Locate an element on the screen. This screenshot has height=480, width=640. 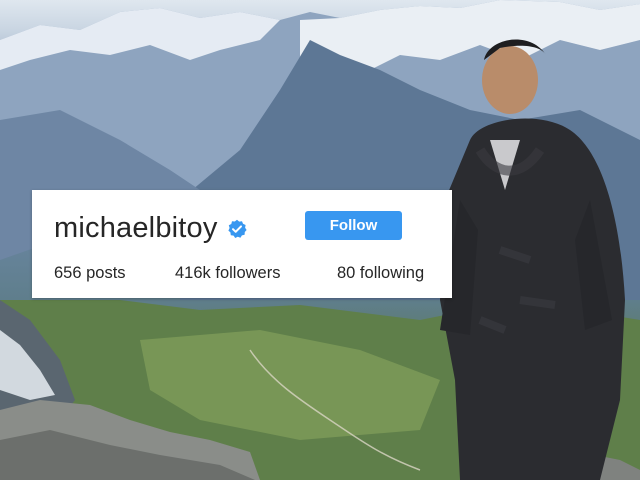
followers-count: 416k followers is located at coordinates (227, 273).